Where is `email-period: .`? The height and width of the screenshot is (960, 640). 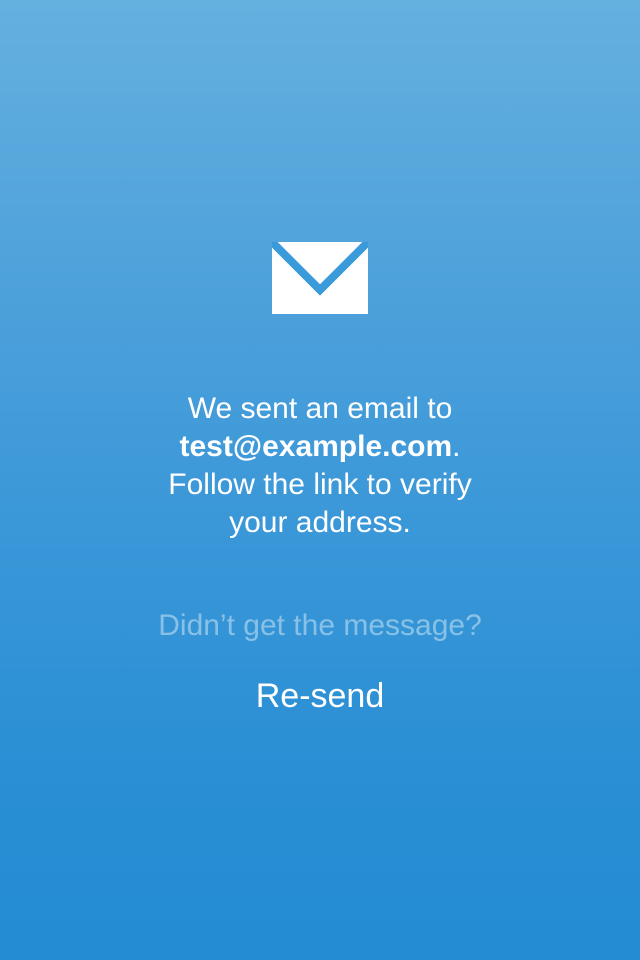
email-period: . is located at coordinates (456, 446).